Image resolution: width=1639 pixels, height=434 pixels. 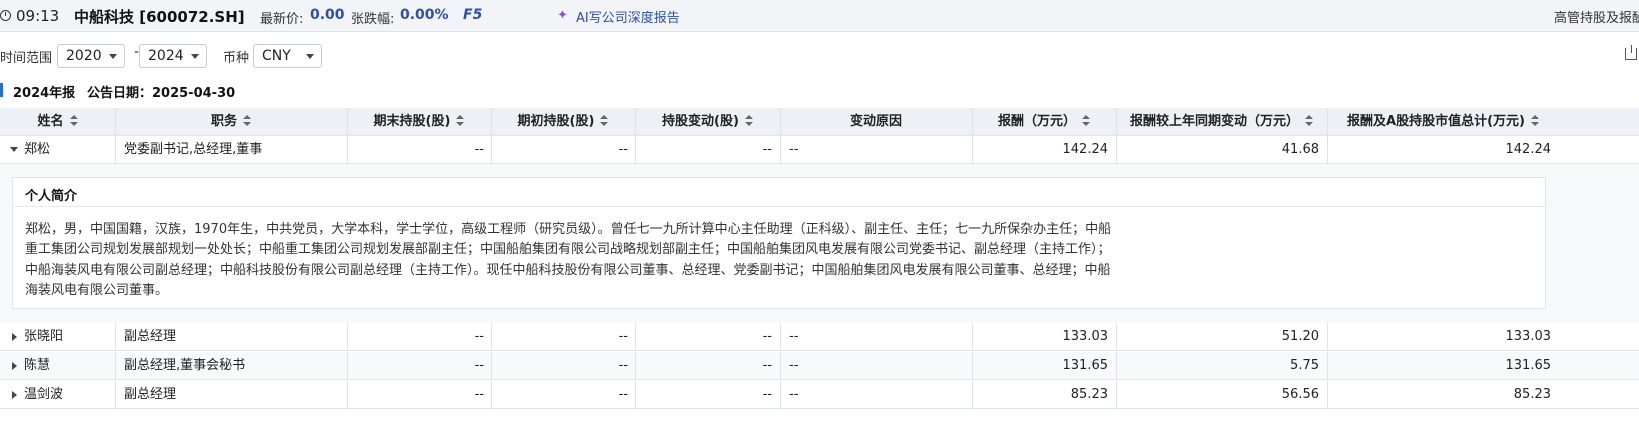 What do you see at coordinates (161, 93) in the screenshot?
I see `announcement-date: 公告日期：2025-04-30` at bounding box center [161, 93].